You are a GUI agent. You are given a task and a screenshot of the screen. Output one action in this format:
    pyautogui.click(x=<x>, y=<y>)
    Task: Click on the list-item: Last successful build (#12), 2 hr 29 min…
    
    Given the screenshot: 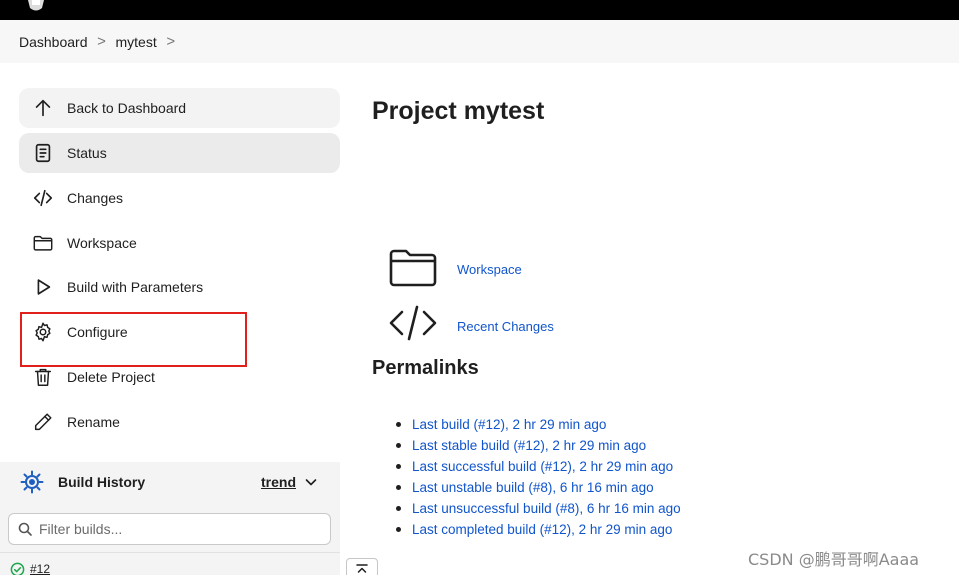 What is the action you would take?
    pyautogui.click(x=538, y=466)
    